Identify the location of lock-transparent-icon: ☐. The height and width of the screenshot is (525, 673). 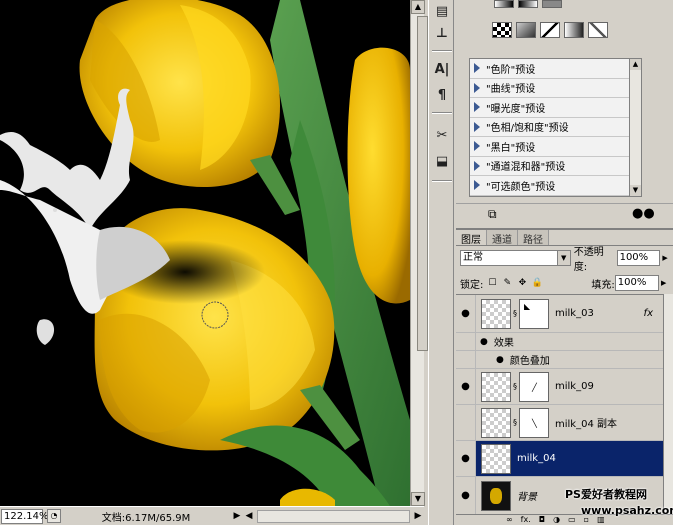
(492, 283).